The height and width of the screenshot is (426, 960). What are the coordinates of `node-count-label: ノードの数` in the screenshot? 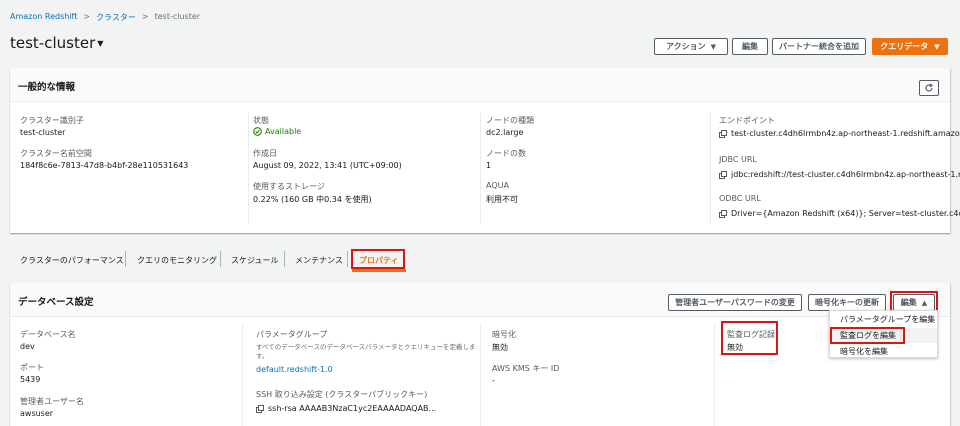 It's located at (506, 153).